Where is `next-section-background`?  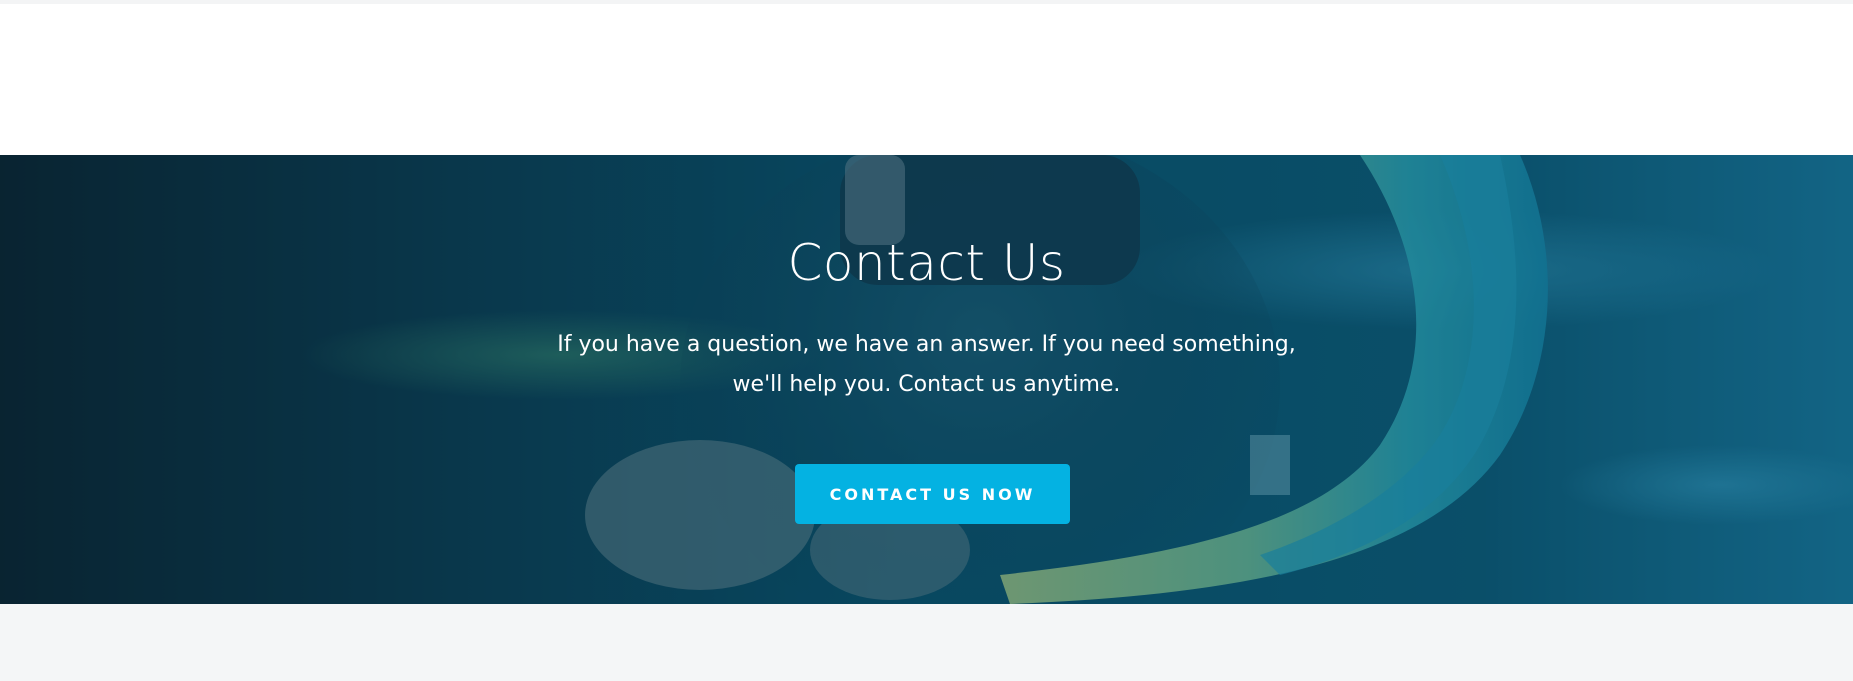 next-section-background is located at coordinates (926, 642).